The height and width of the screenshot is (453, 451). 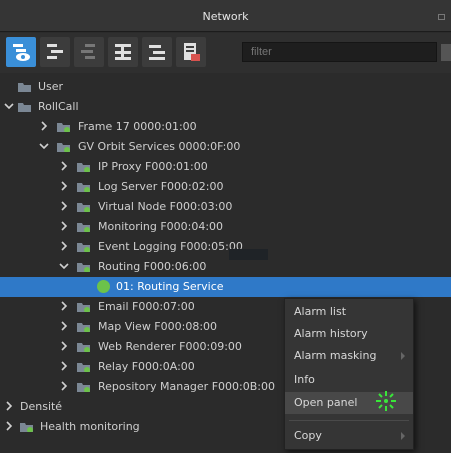 What do you see at coordinates (146, 366) in the screenshot?
I see `tree-row-label: Relay F000:0A:00` at bounding box center [146, 366].